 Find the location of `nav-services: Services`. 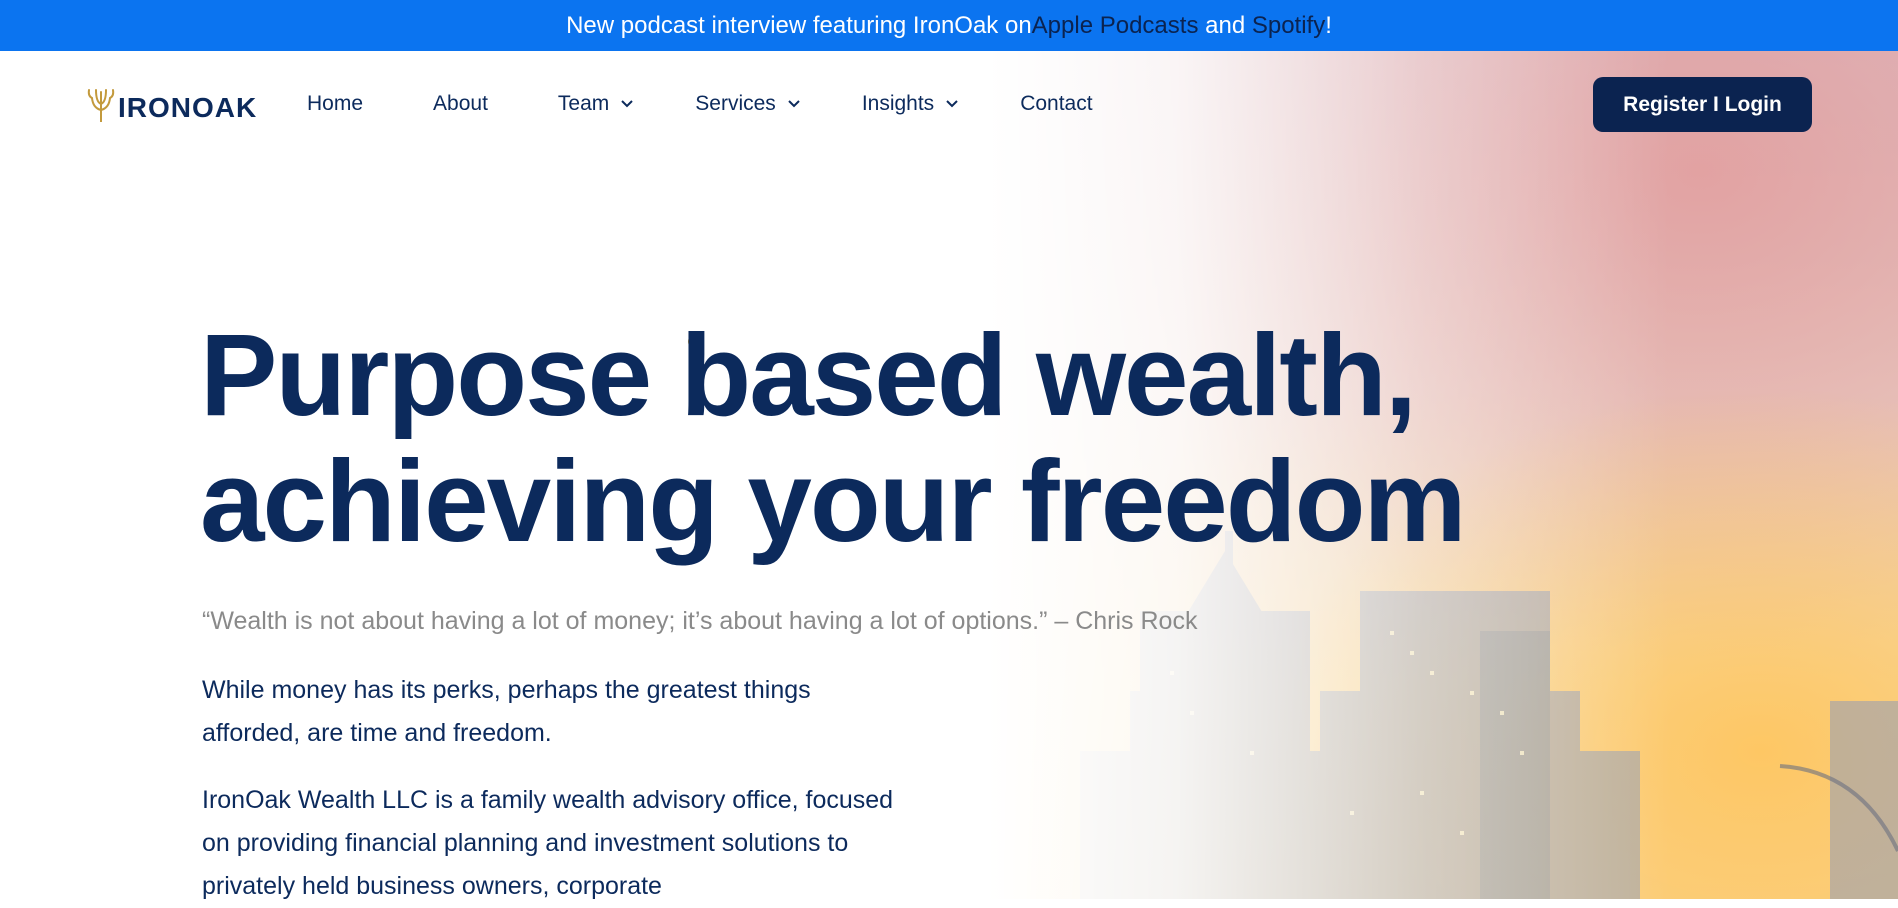

nav-services: Services is located at coordinates (747, 104).